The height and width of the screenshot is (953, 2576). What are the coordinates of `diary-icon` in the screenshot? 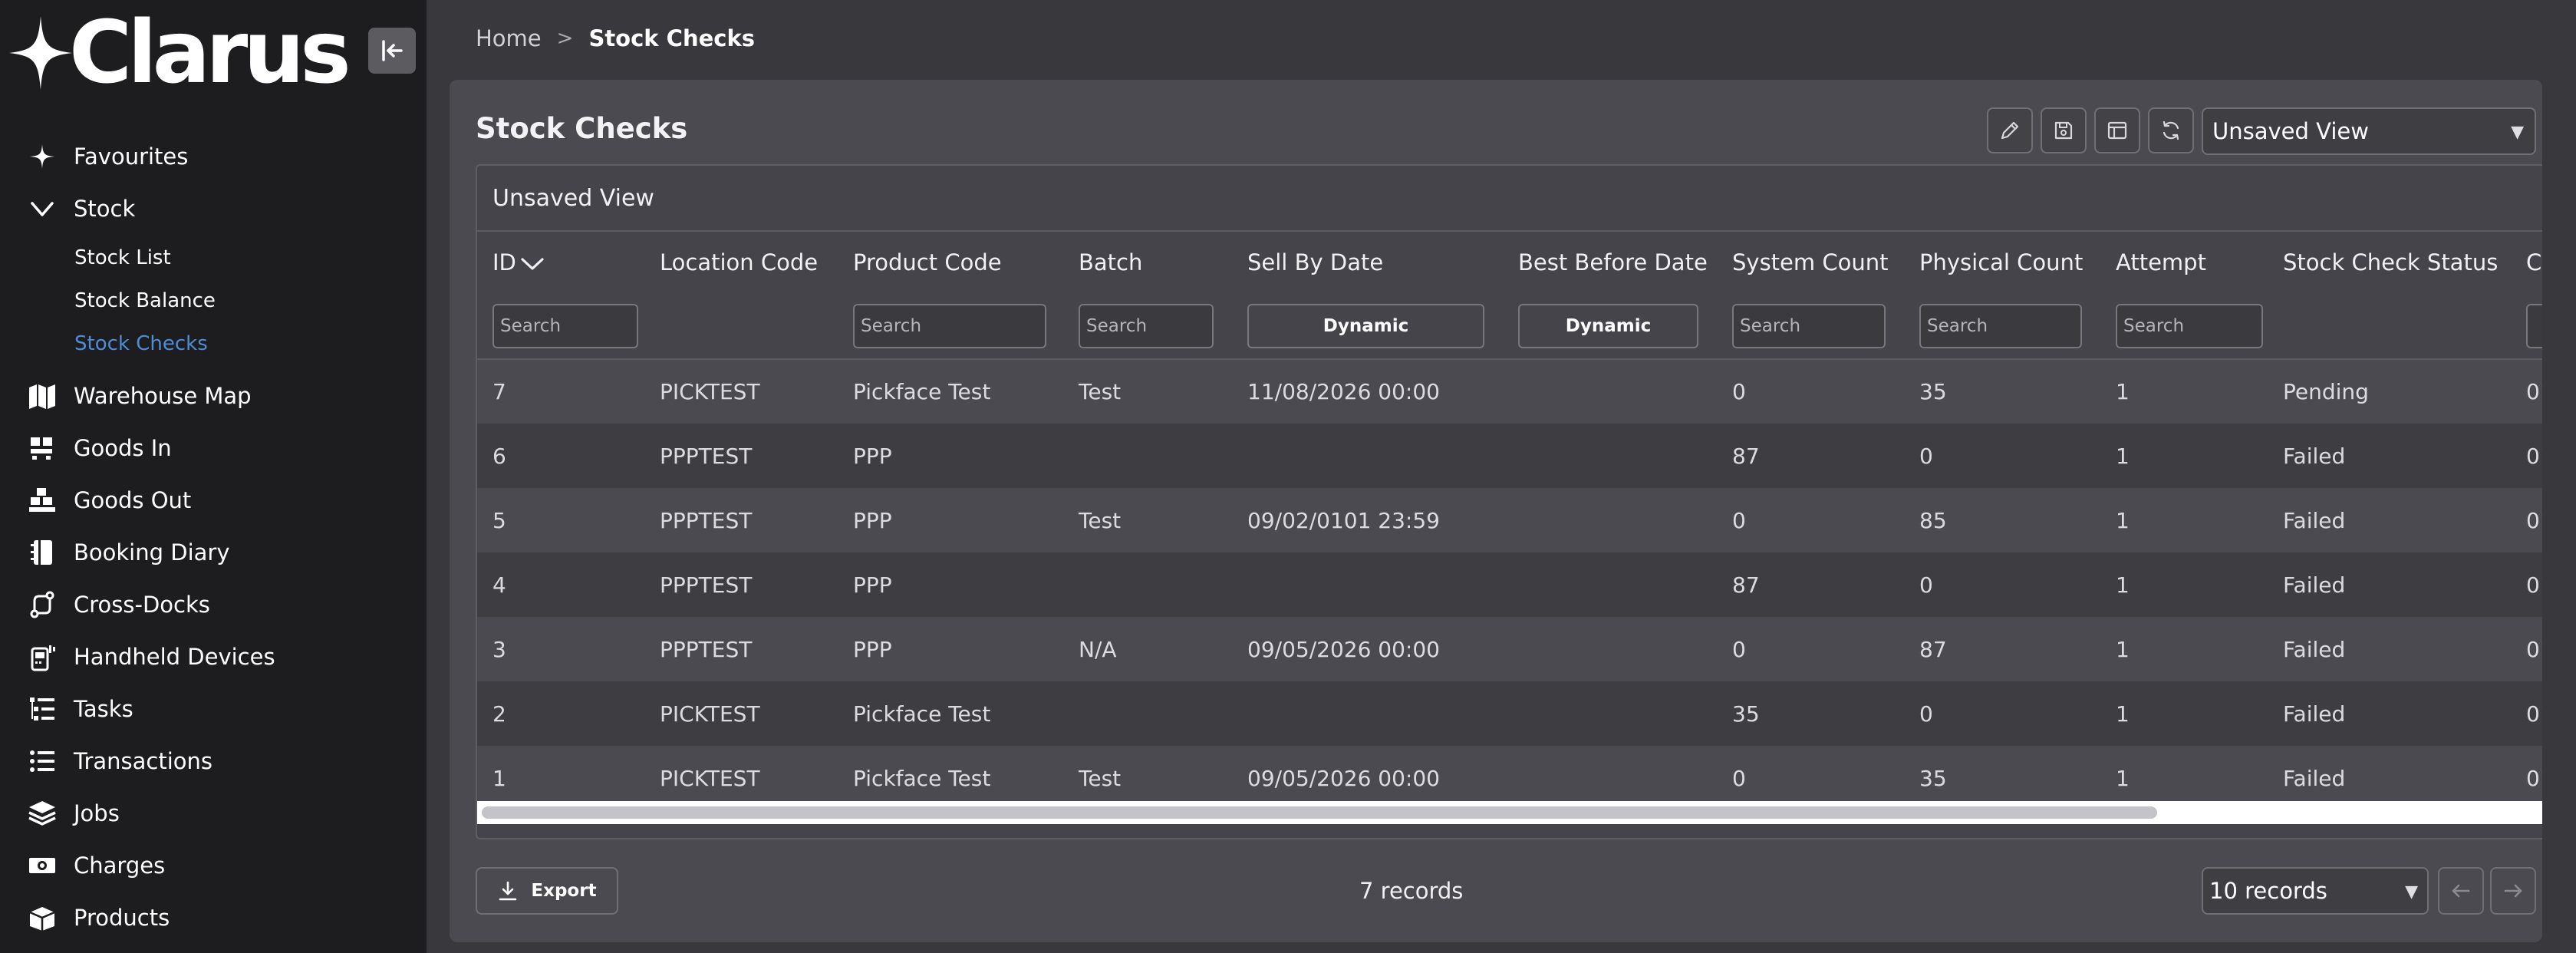 It's located at (42, 552).